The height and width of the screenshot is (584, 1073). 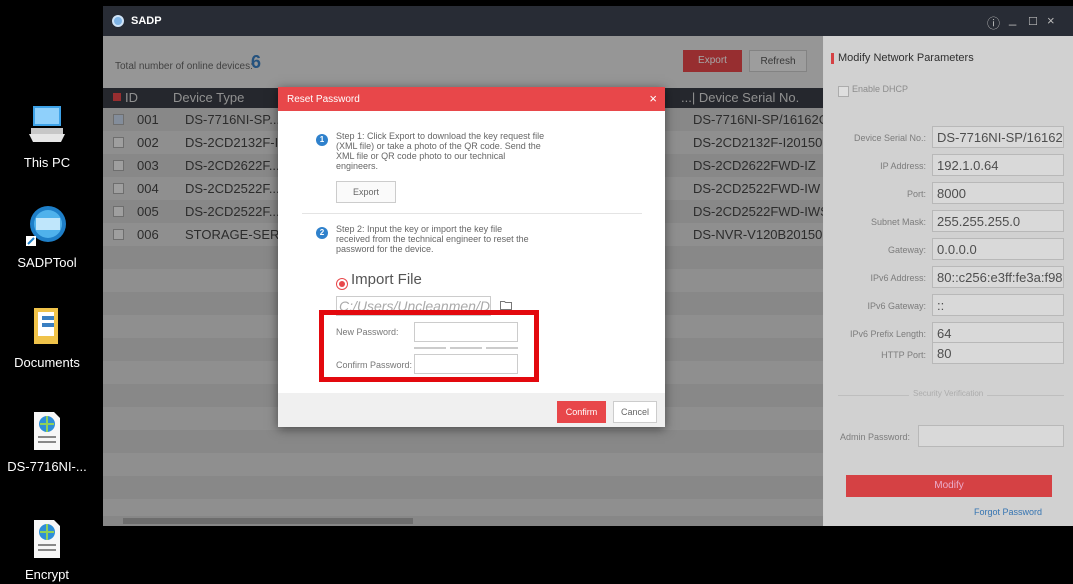 I want to click on annotation-highlight-box, so click(x=429, y=346).